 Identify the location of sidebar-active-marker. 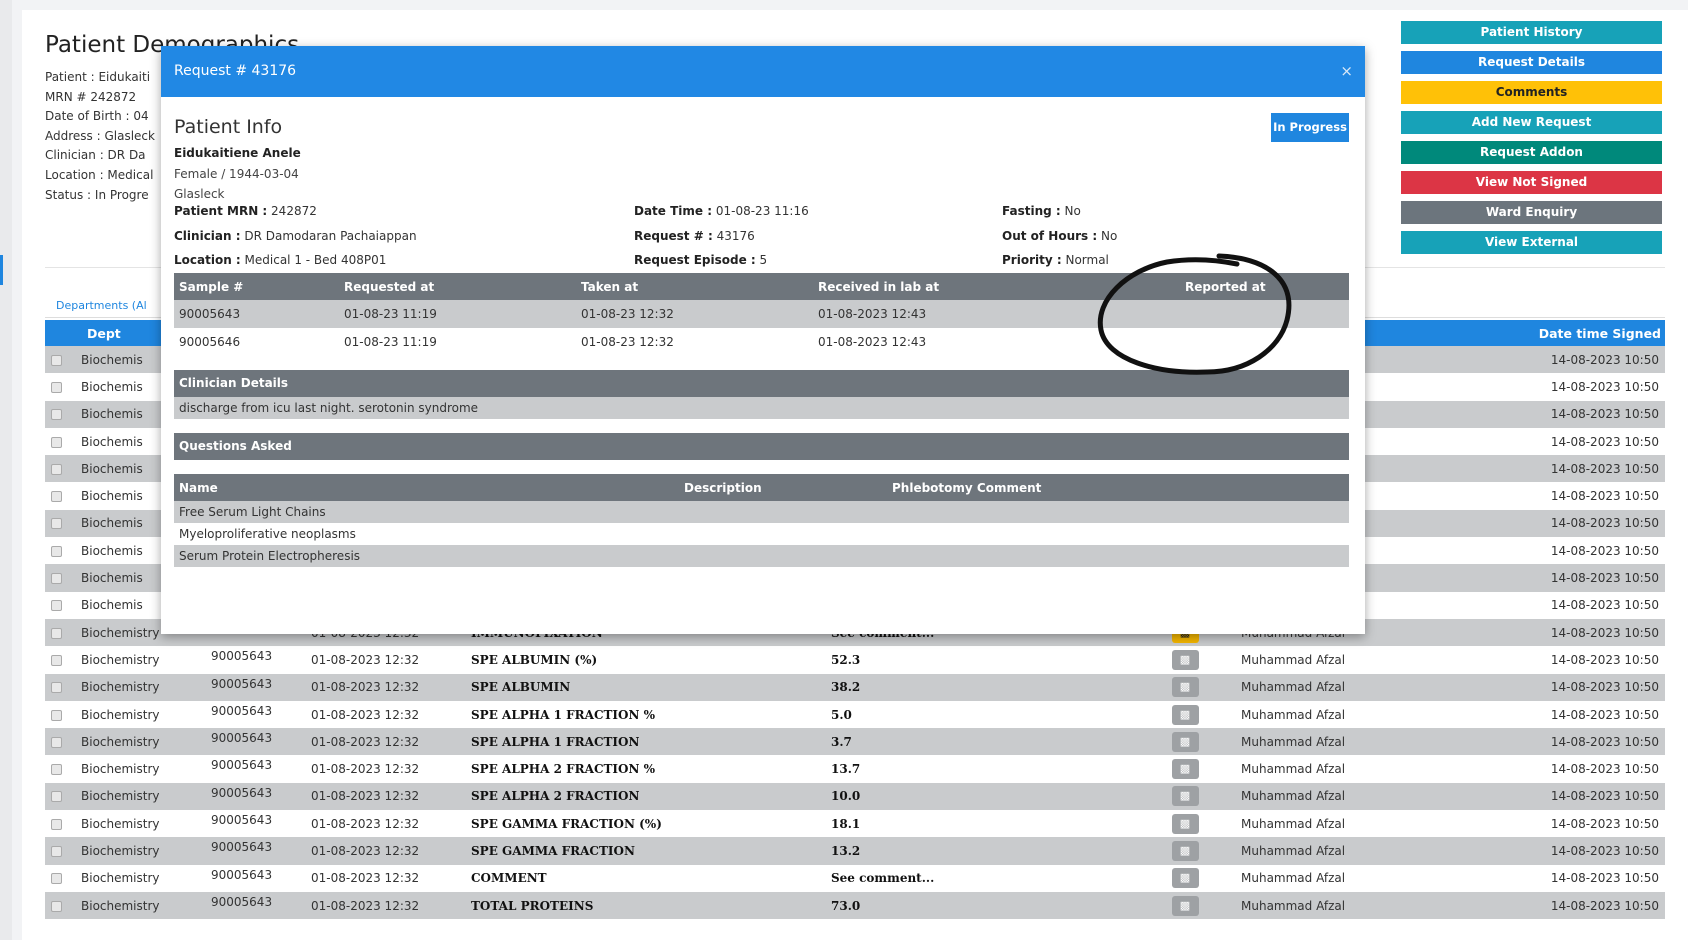
(1, 270).